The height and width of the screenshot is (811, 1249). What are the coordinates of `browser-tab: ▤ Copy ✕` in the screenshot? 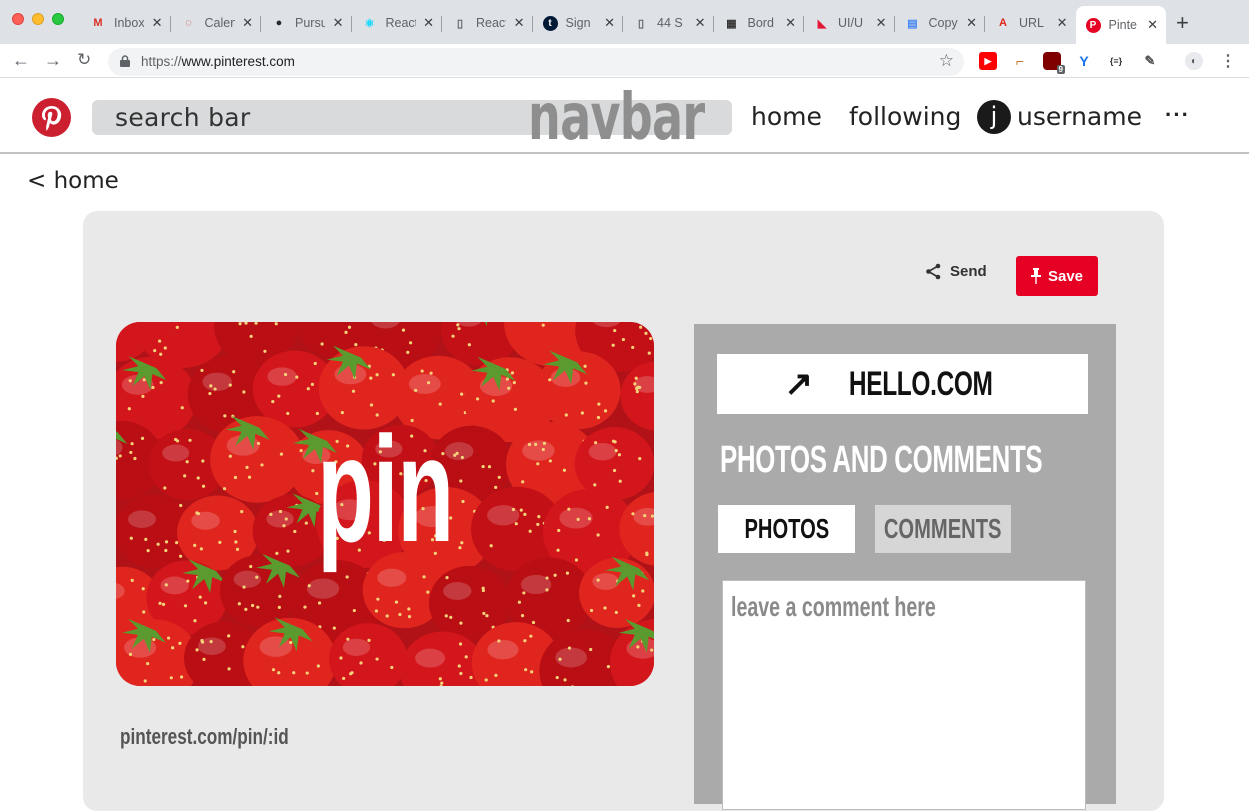 It's located at (940, 23).